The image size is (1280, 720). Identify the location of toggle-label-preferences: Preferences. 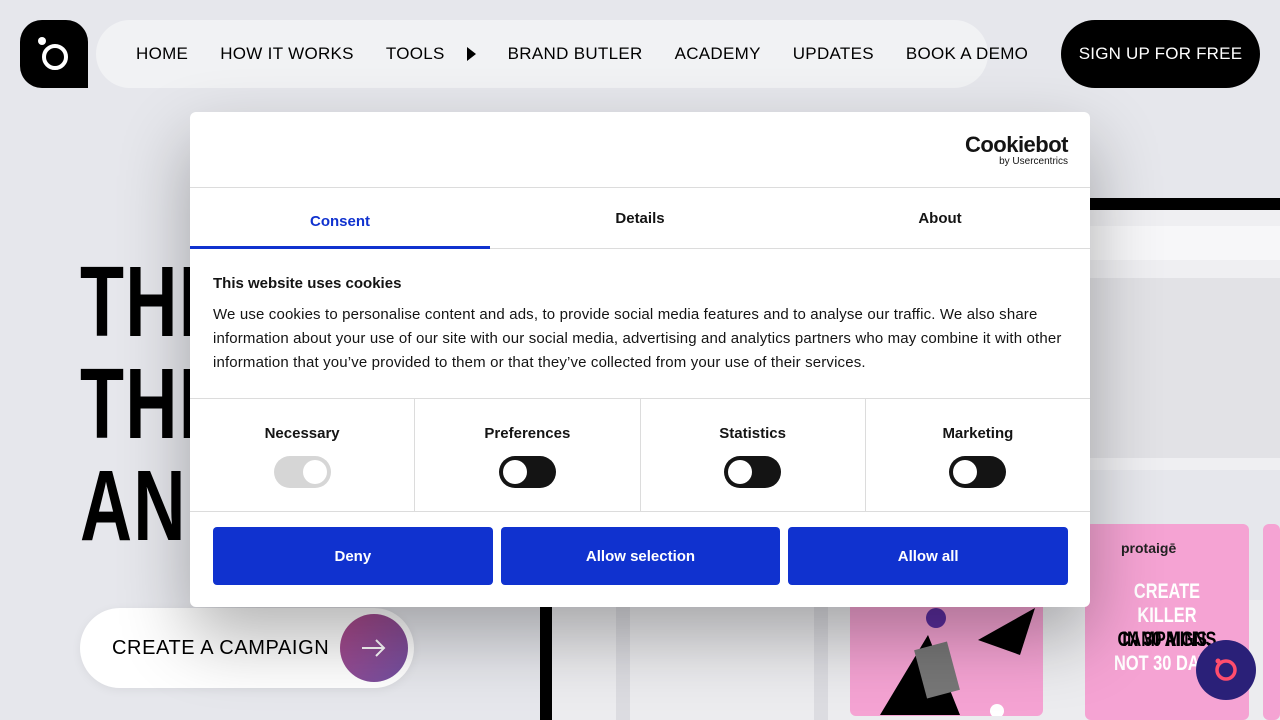
(527, 433).